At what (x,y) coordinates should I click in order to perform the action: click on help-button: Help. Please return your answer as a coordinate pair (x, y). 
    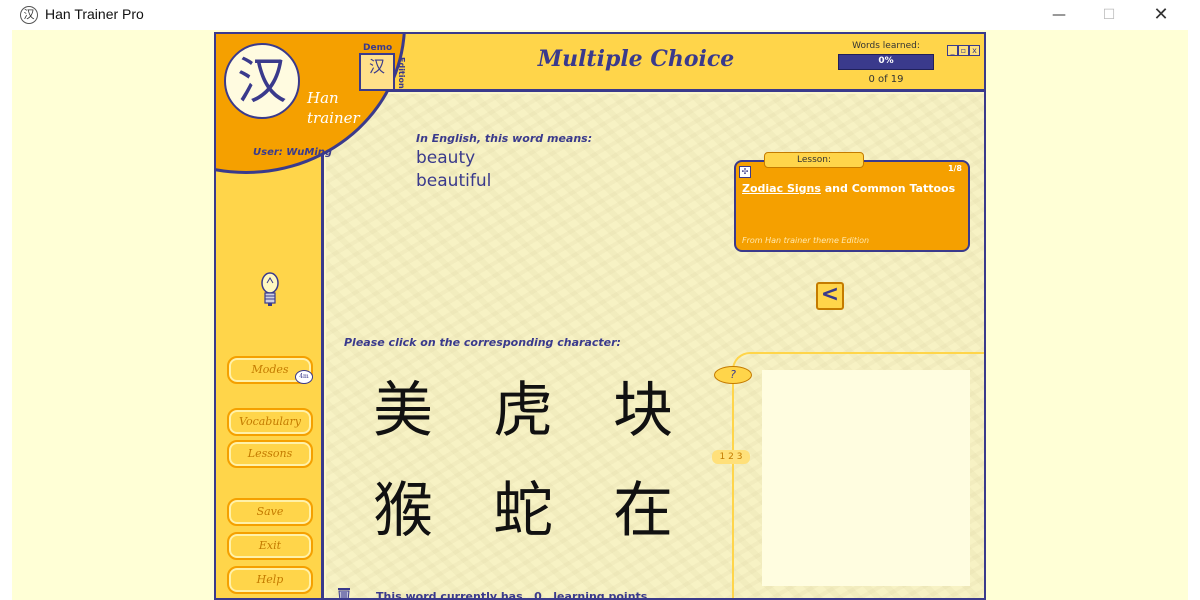
    Looking at the image, I should click on (270, 580).